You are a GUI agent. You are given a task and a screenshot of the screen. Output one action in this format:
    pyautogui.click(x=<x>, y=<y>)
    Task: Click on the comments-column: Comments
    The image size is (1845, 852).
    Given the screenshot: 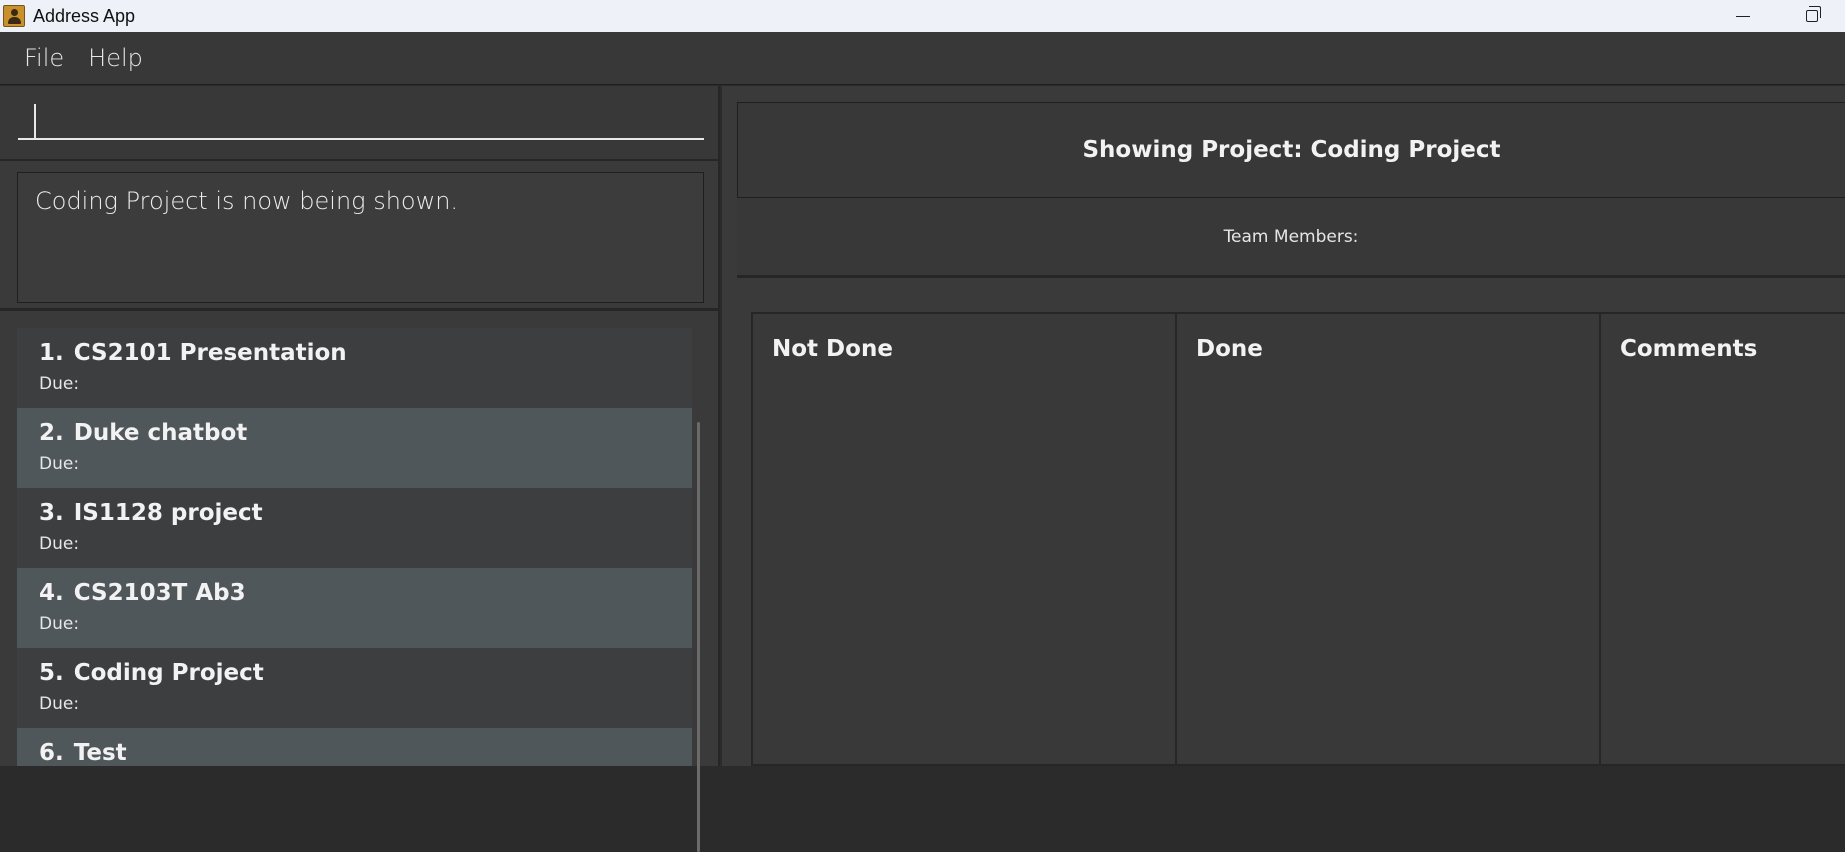 What is the action you would take?
    pyautogui.click(x=1722, y=539)
    